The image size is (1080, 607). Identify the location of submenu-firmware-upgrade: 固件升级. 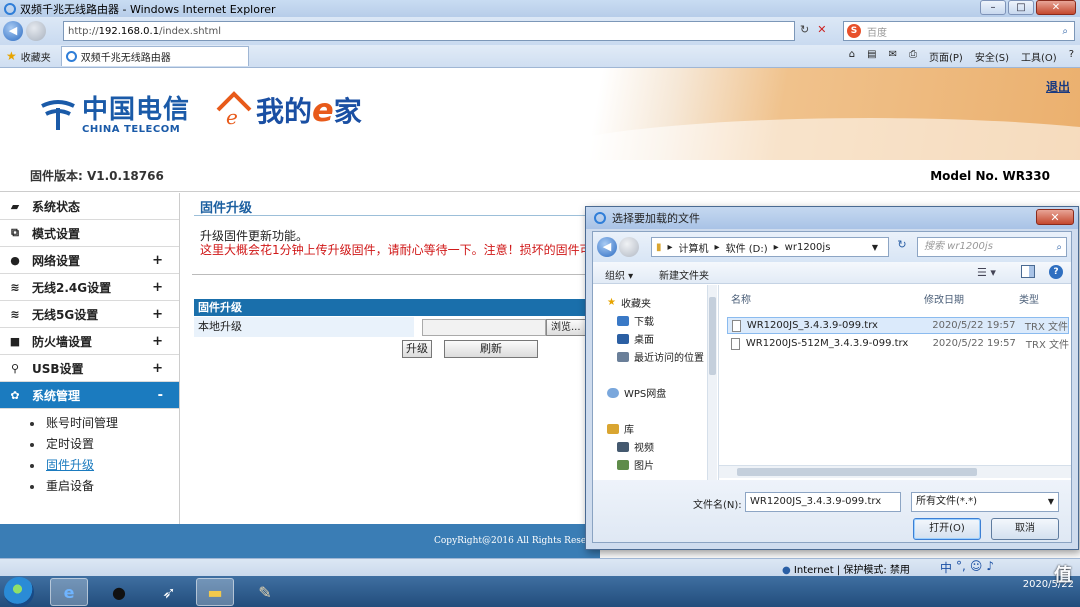
(104, 465).